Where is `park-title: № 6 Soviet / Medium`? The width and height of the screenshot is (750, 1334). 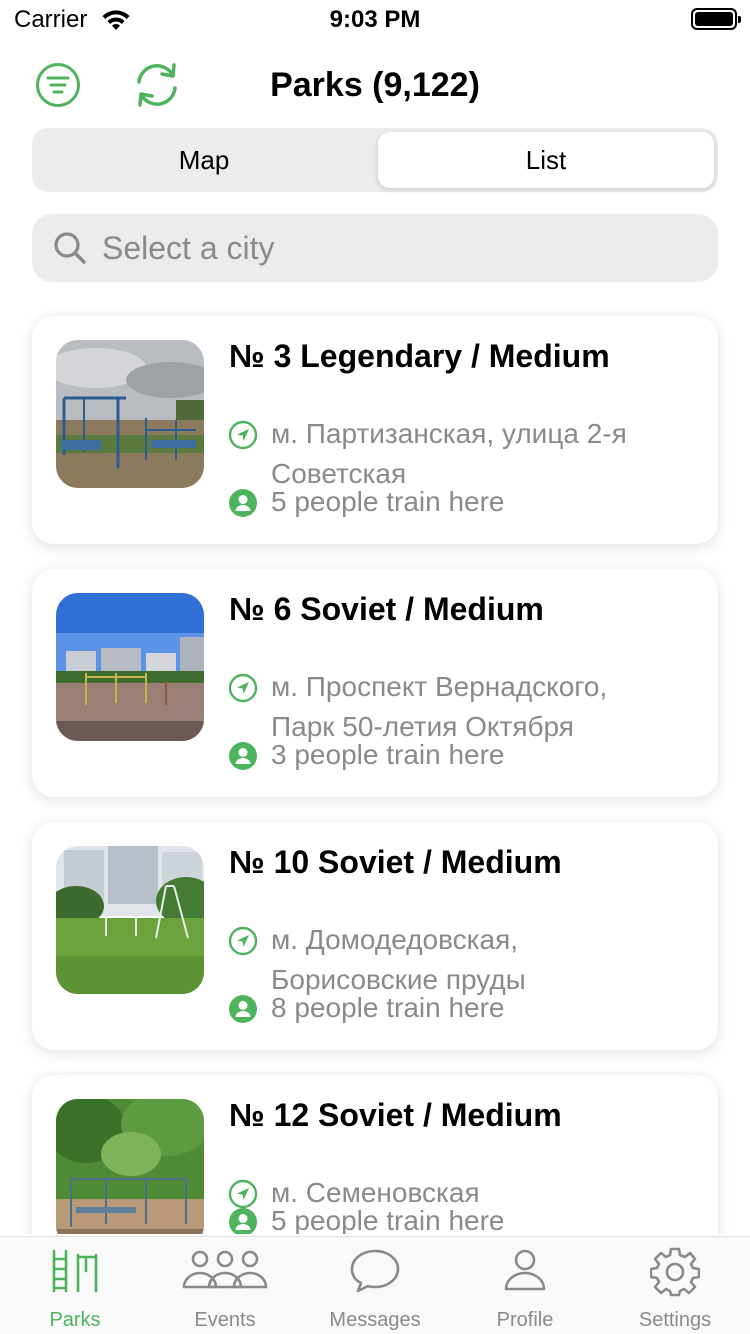
park-title: № 6 Soviet / Medium is located at coordinates (386, 609).